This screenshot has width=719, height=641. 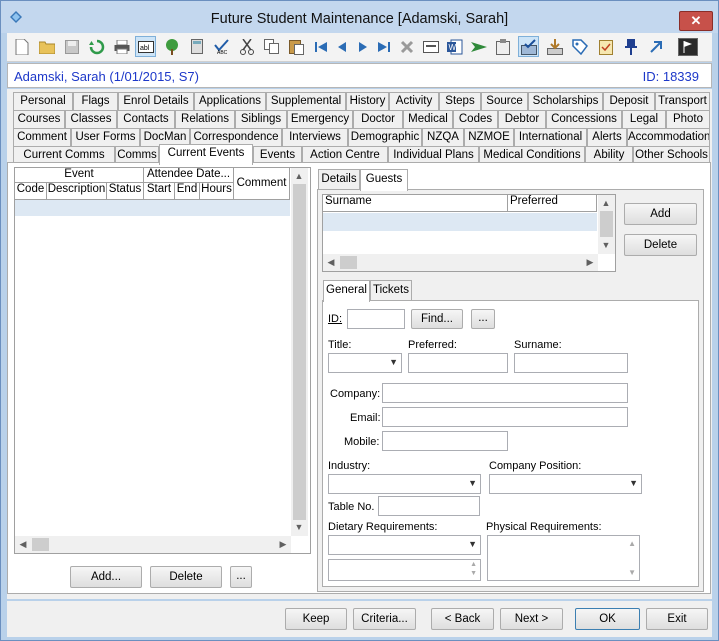 What do you see at coordinates (91, 119) in the screenshot?
I see `tab-classes: Classes` at bounding box center [91, 119].